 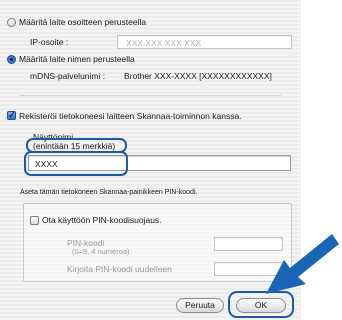 I want to click on display-name-field-highlight, so click(x=76, y=163).